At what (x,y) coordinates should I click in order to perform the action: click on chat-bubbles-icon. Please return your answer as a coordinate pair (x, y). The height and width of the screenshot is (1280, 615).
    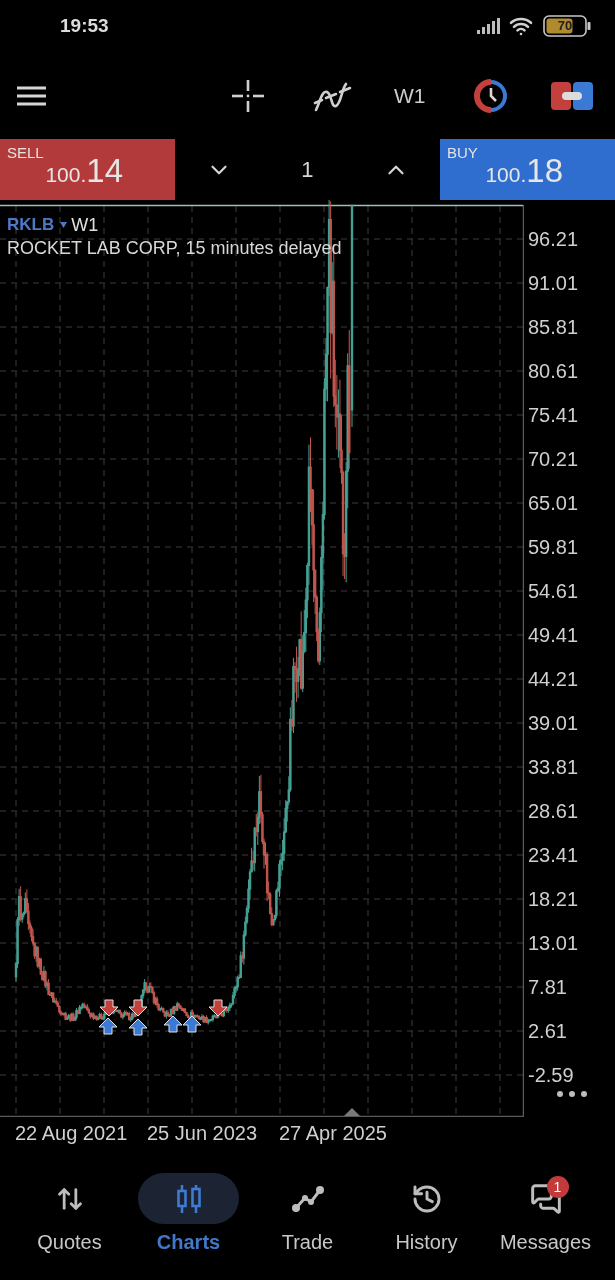
    Looking at the image, I should click on (545, 1198).